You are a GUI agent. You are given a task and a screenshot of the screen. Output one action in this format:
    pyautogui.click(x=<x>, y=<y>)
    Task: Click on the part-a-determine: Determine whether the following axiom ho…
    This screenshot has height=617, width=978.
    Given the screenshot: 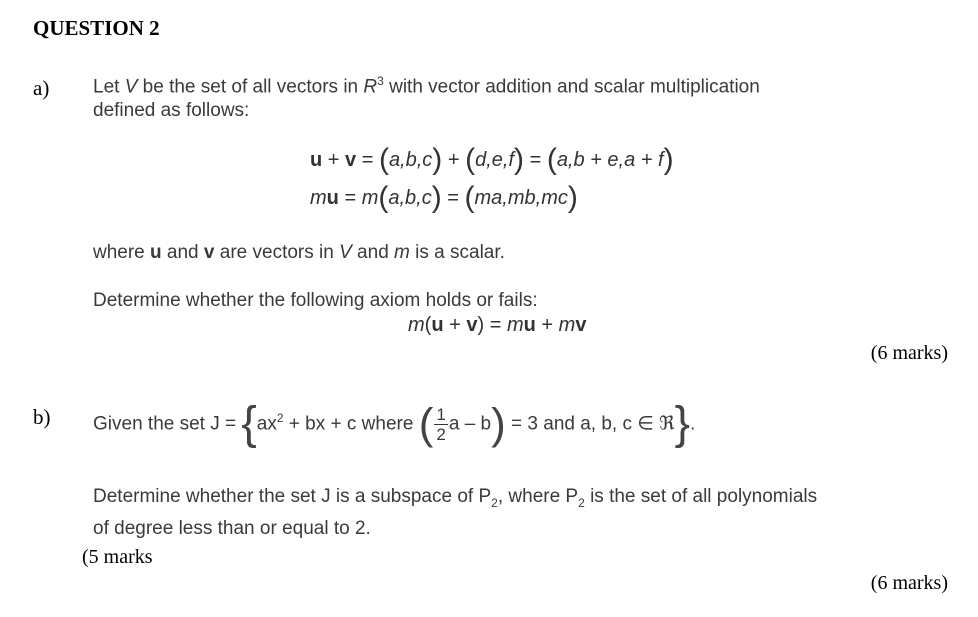 What is the action you would take?
    pyautogui.click(x=315, y=300)
    